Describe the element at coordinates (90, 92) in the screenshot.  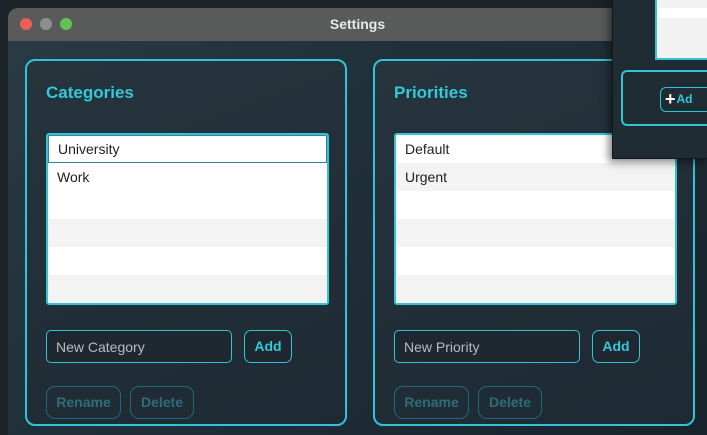
I see `categories-title: Categories` at that location.